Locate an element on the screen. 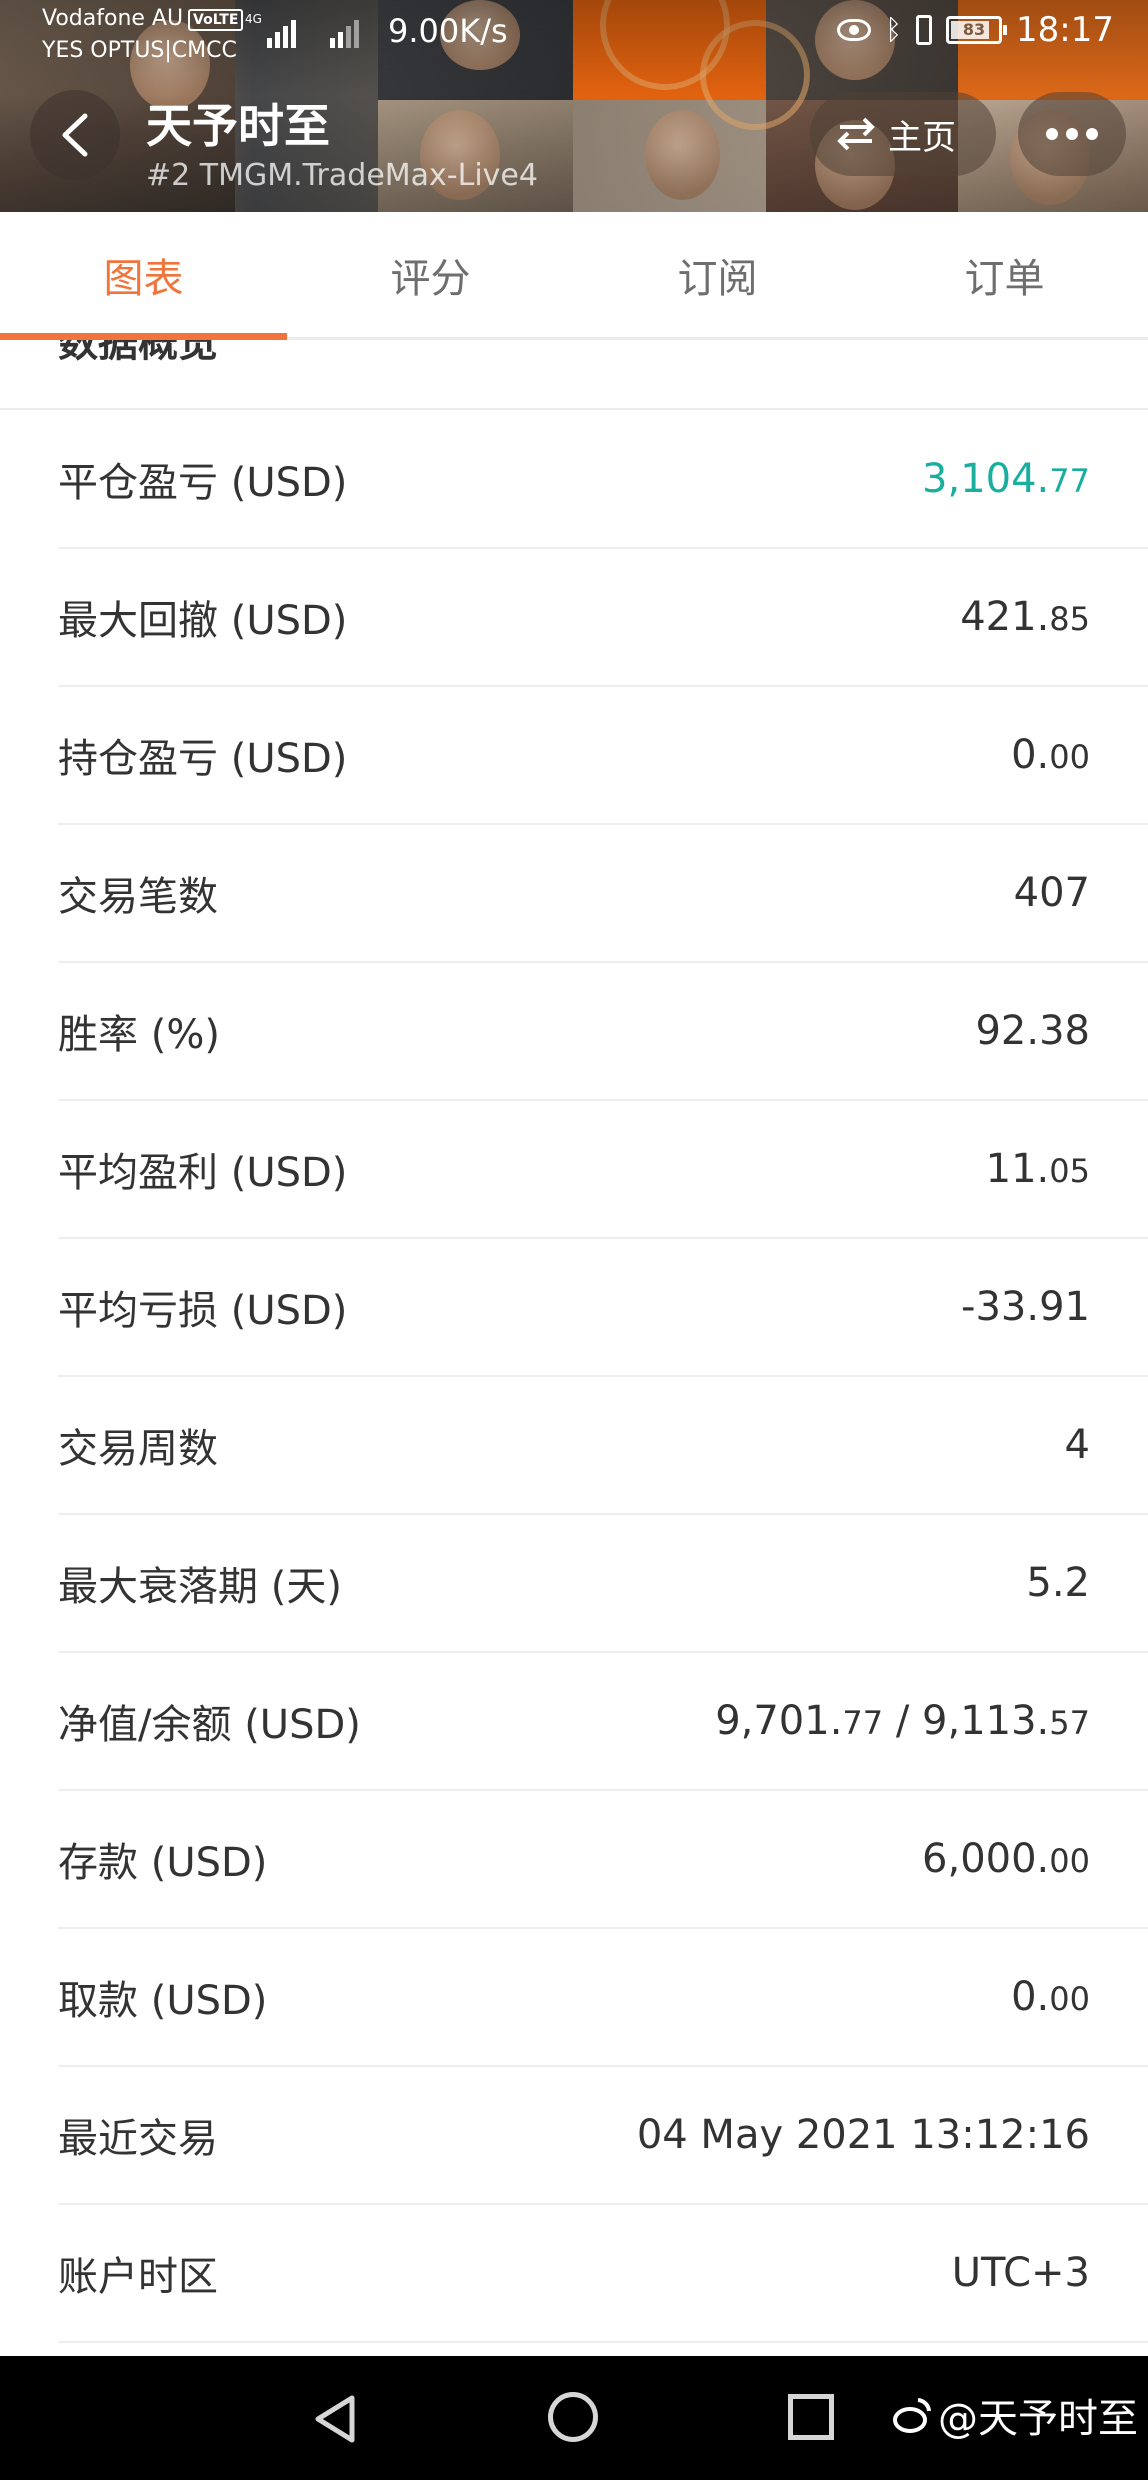 This screenshot has width=1148, height=2480. stat-label: 取款 (USD) is located at coordinates (163, 2001).